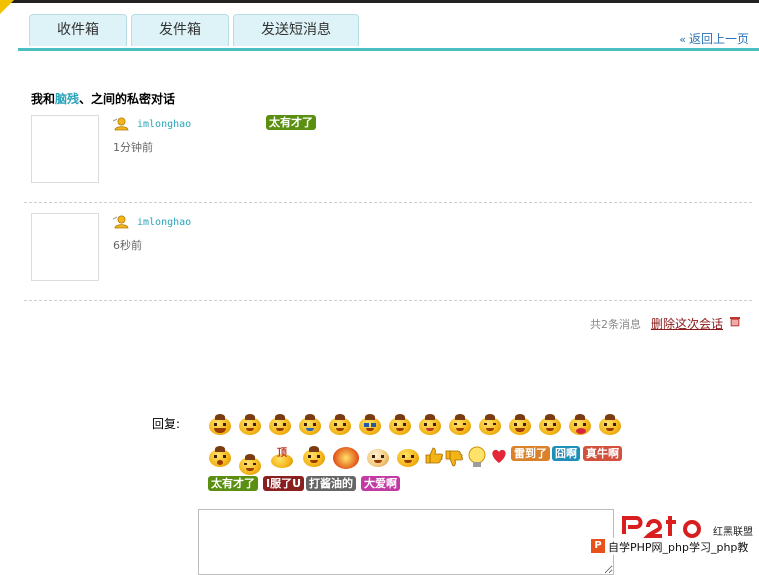 Image resolution: width=759 pixels, height=575 pixels. I want to click on sticker-zhen-niu-a: 真牛啊, so click(602, 453).